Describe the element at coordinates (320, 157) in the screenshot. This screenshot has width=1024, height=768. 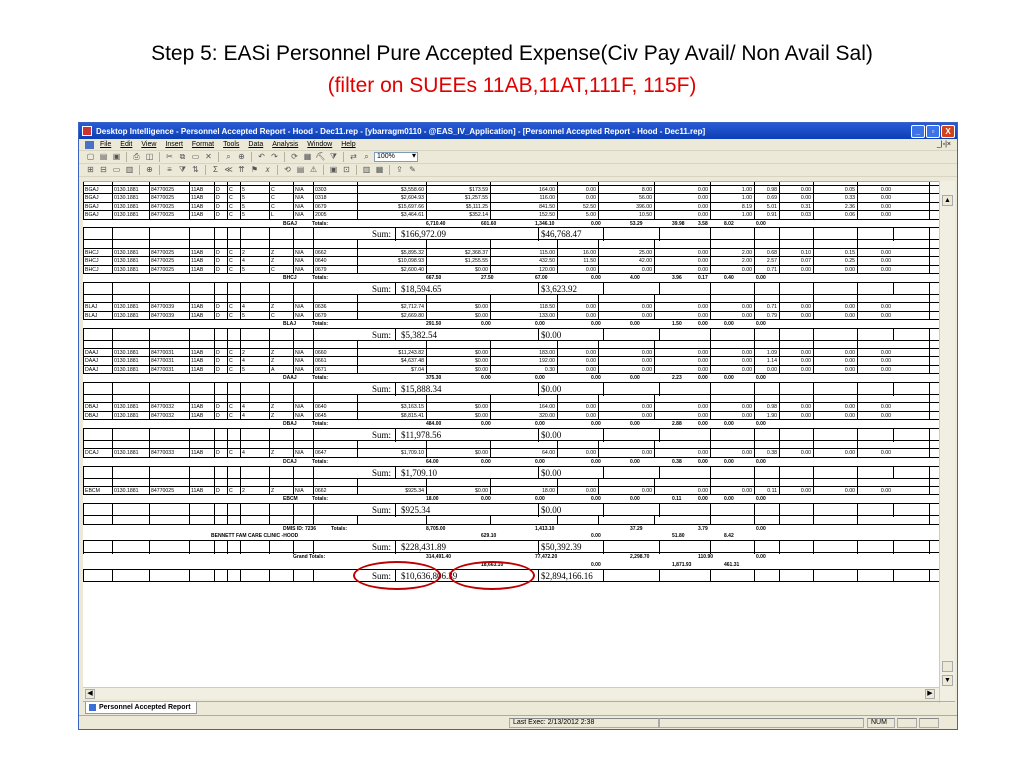
I see `drill-icon: ⛏` at that location.